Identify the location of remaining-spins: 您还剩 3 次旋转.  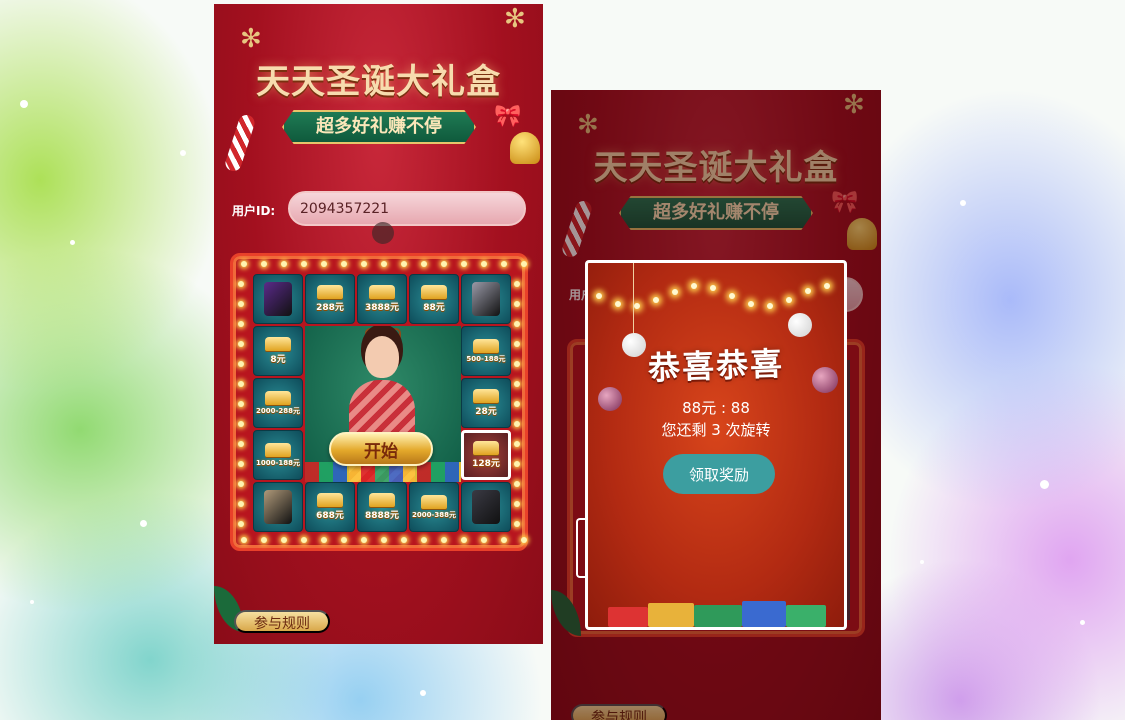
(716, 430).